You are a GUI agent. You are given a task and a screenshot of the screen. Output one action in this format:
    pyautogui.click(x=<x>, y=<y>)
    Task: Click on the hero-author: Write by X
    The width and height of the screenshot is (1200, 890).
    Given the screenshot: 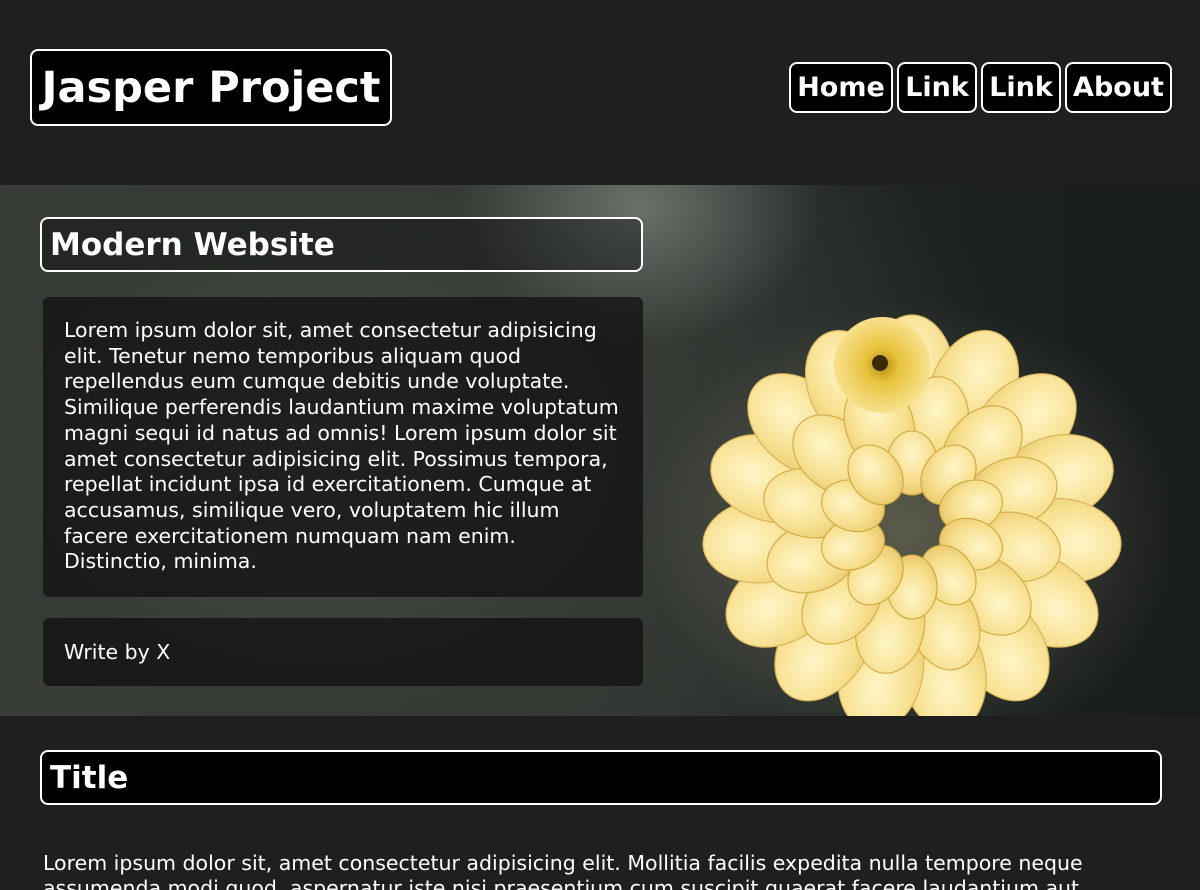 What is the action you would take?
    pyautogui.click(x=343, y=652)
    